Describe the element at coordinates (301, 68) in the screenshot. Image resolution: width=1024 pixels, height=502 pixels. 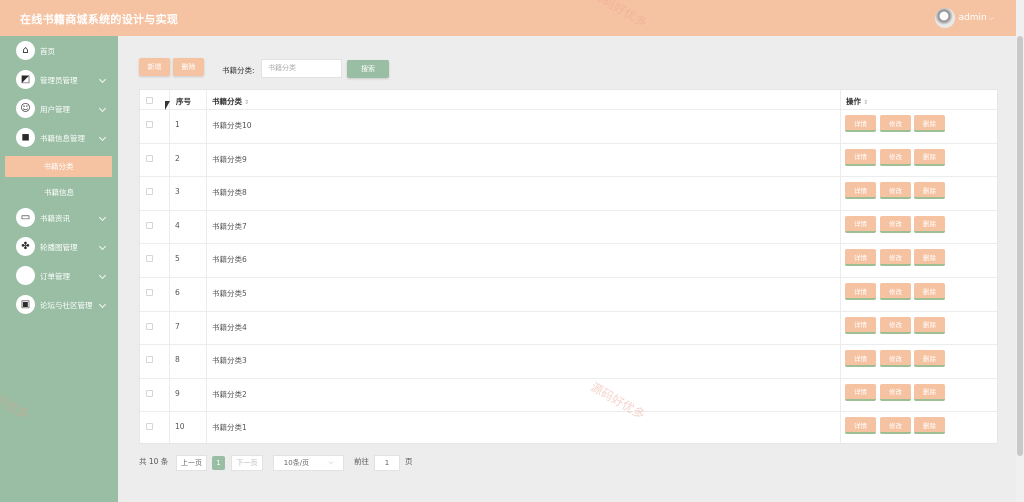
I see `category-search-input: 书籍分类` at that location.